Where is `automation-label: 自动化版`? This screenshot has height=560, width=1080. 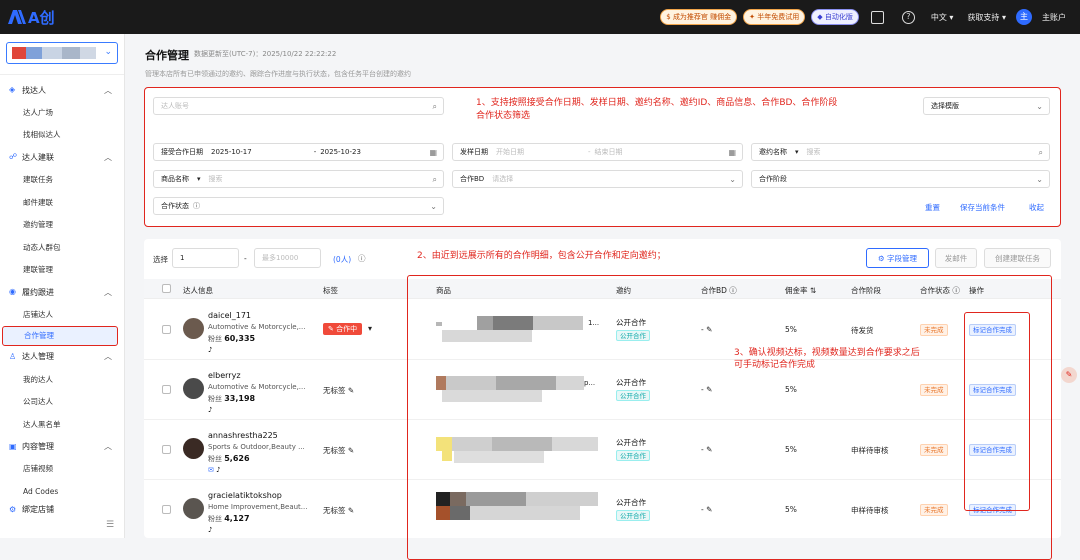
automation-label: 自动化版 is located at coordinates (838, 17).